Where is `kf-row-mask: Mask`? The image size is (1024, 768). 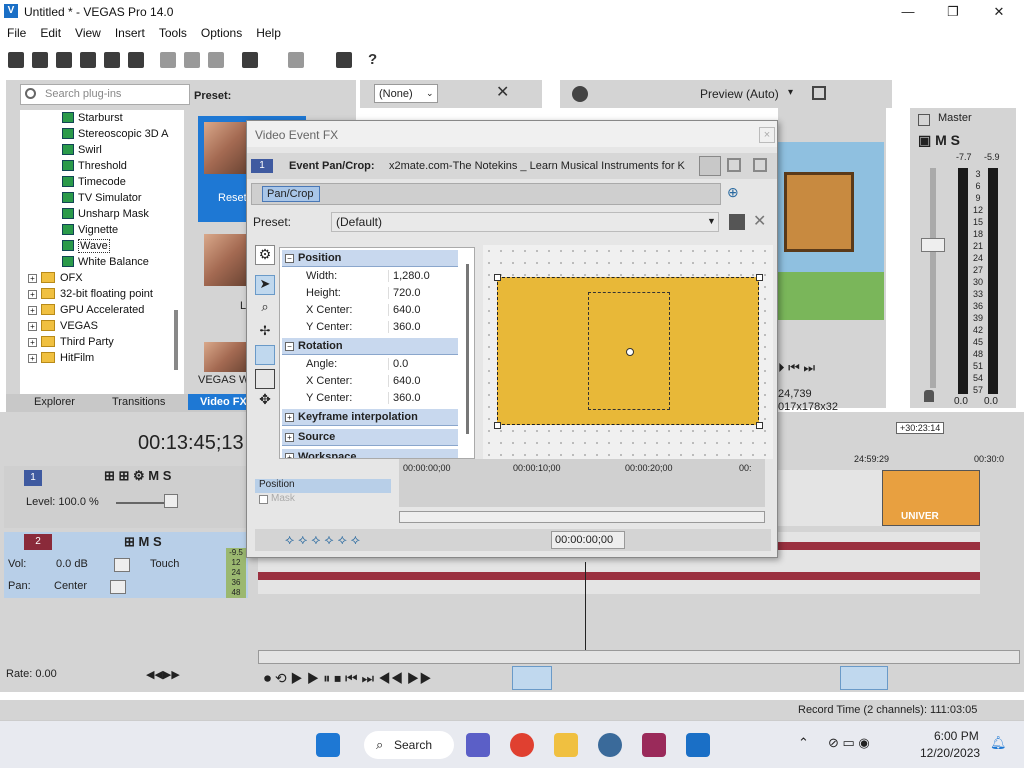
kf-row-mask: Mask is located at coordinates (323, 499).